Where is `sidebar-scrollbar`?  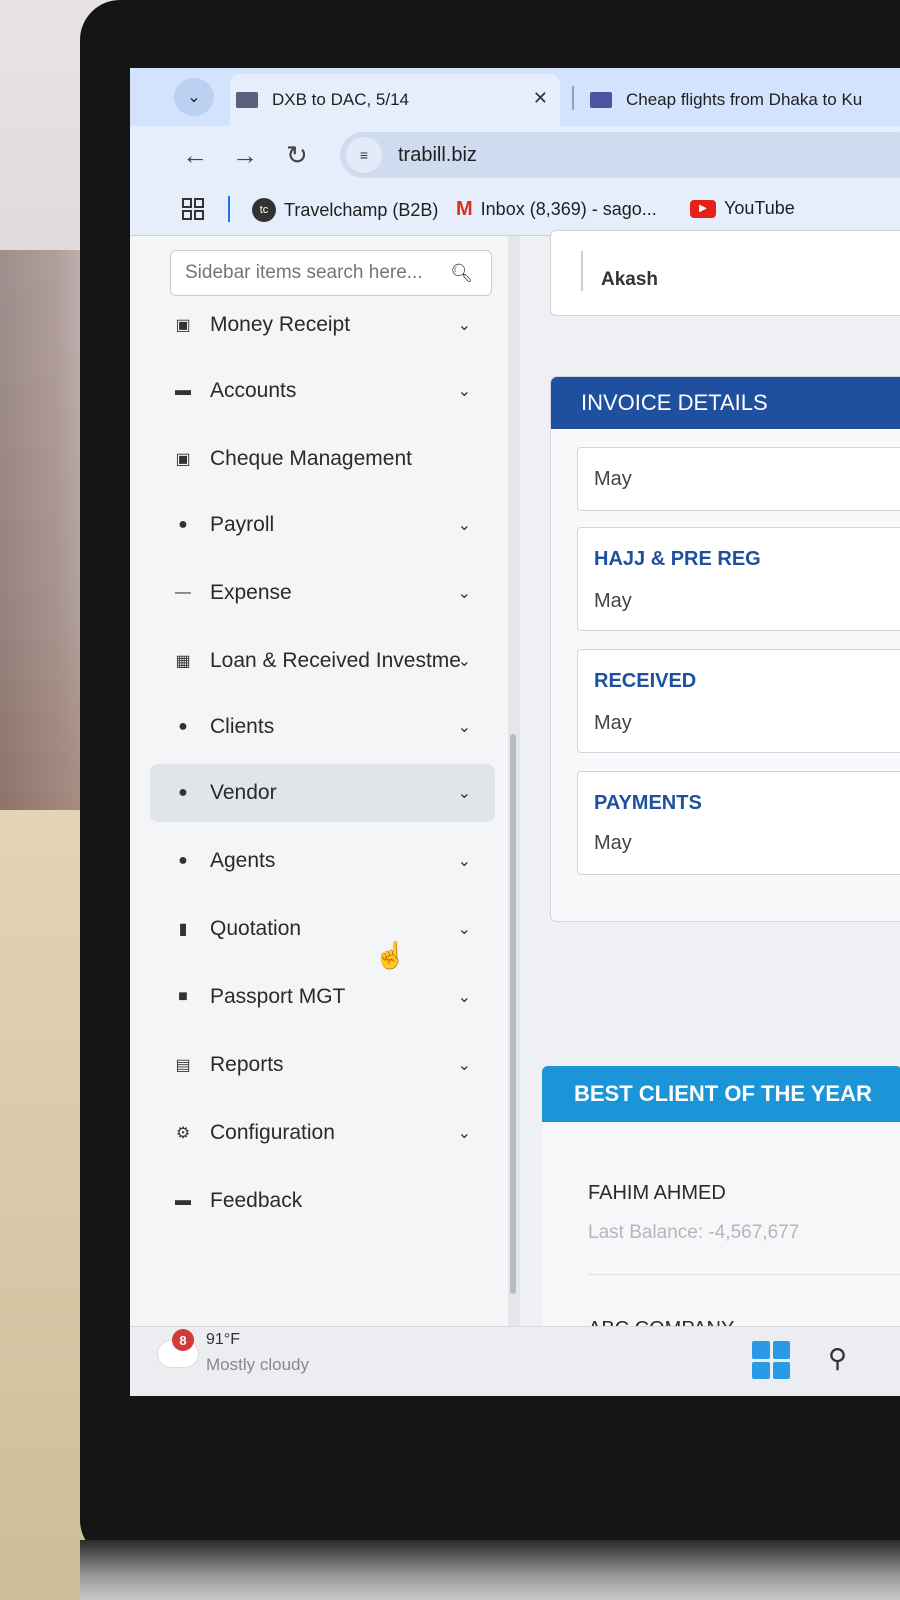
sidebar-scrollbar is located at coordinates (514, 781).